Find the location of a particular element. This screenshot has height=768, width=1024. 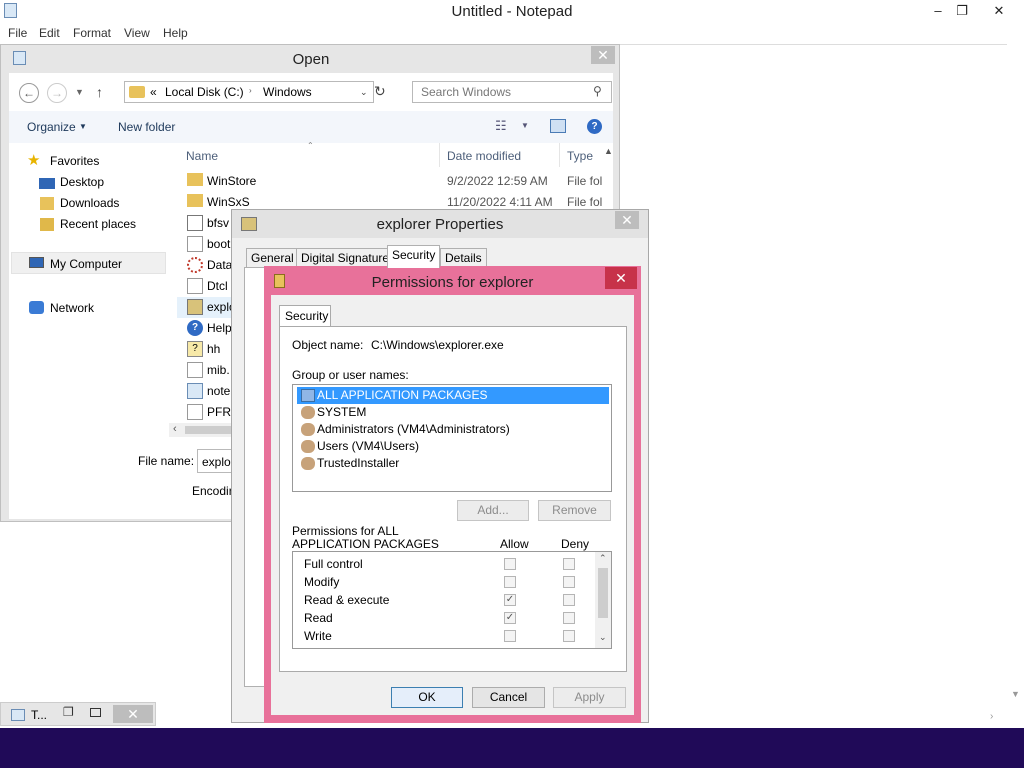

thumb-close-button: ✕ is located at coordinates (133, 714).